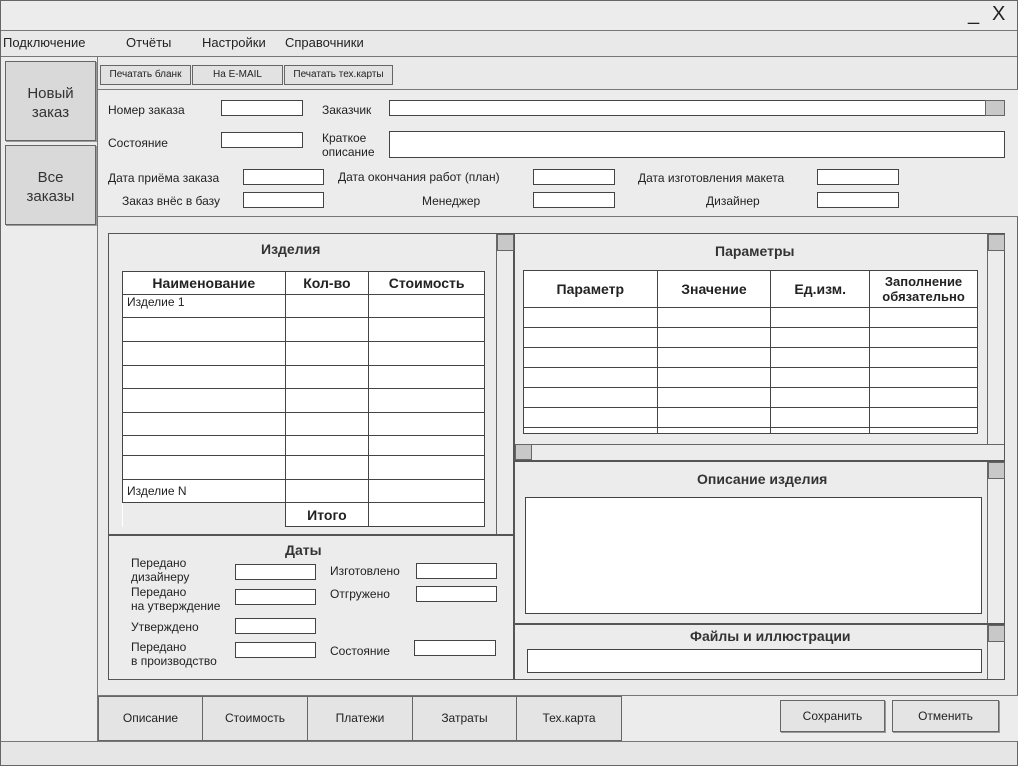 This screenshot has height=766, width=1018. I want to click on new-order-button: Новый заказ, so click(50, 101).